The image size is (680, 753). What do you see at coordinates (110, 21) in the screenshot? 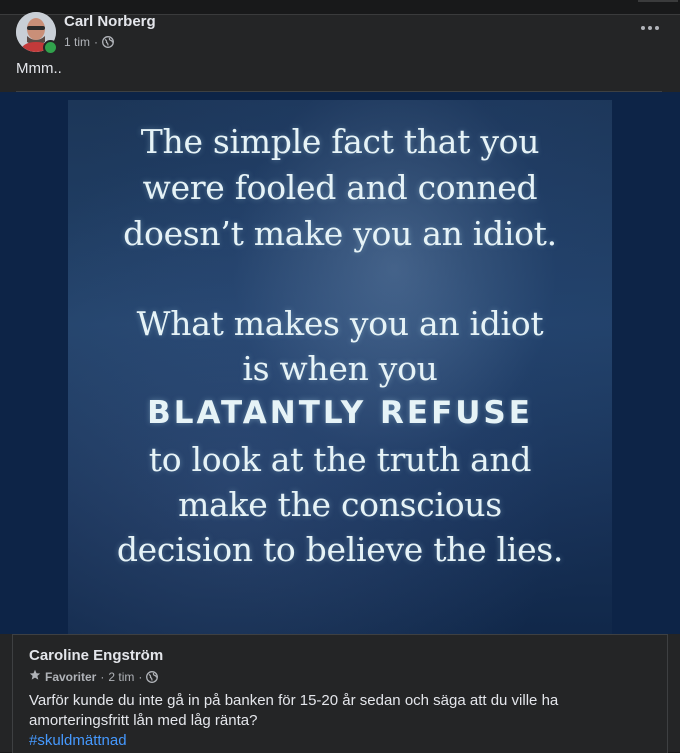
I see `post-author-name: Carl Norberg` at bounding box center [110, 21].